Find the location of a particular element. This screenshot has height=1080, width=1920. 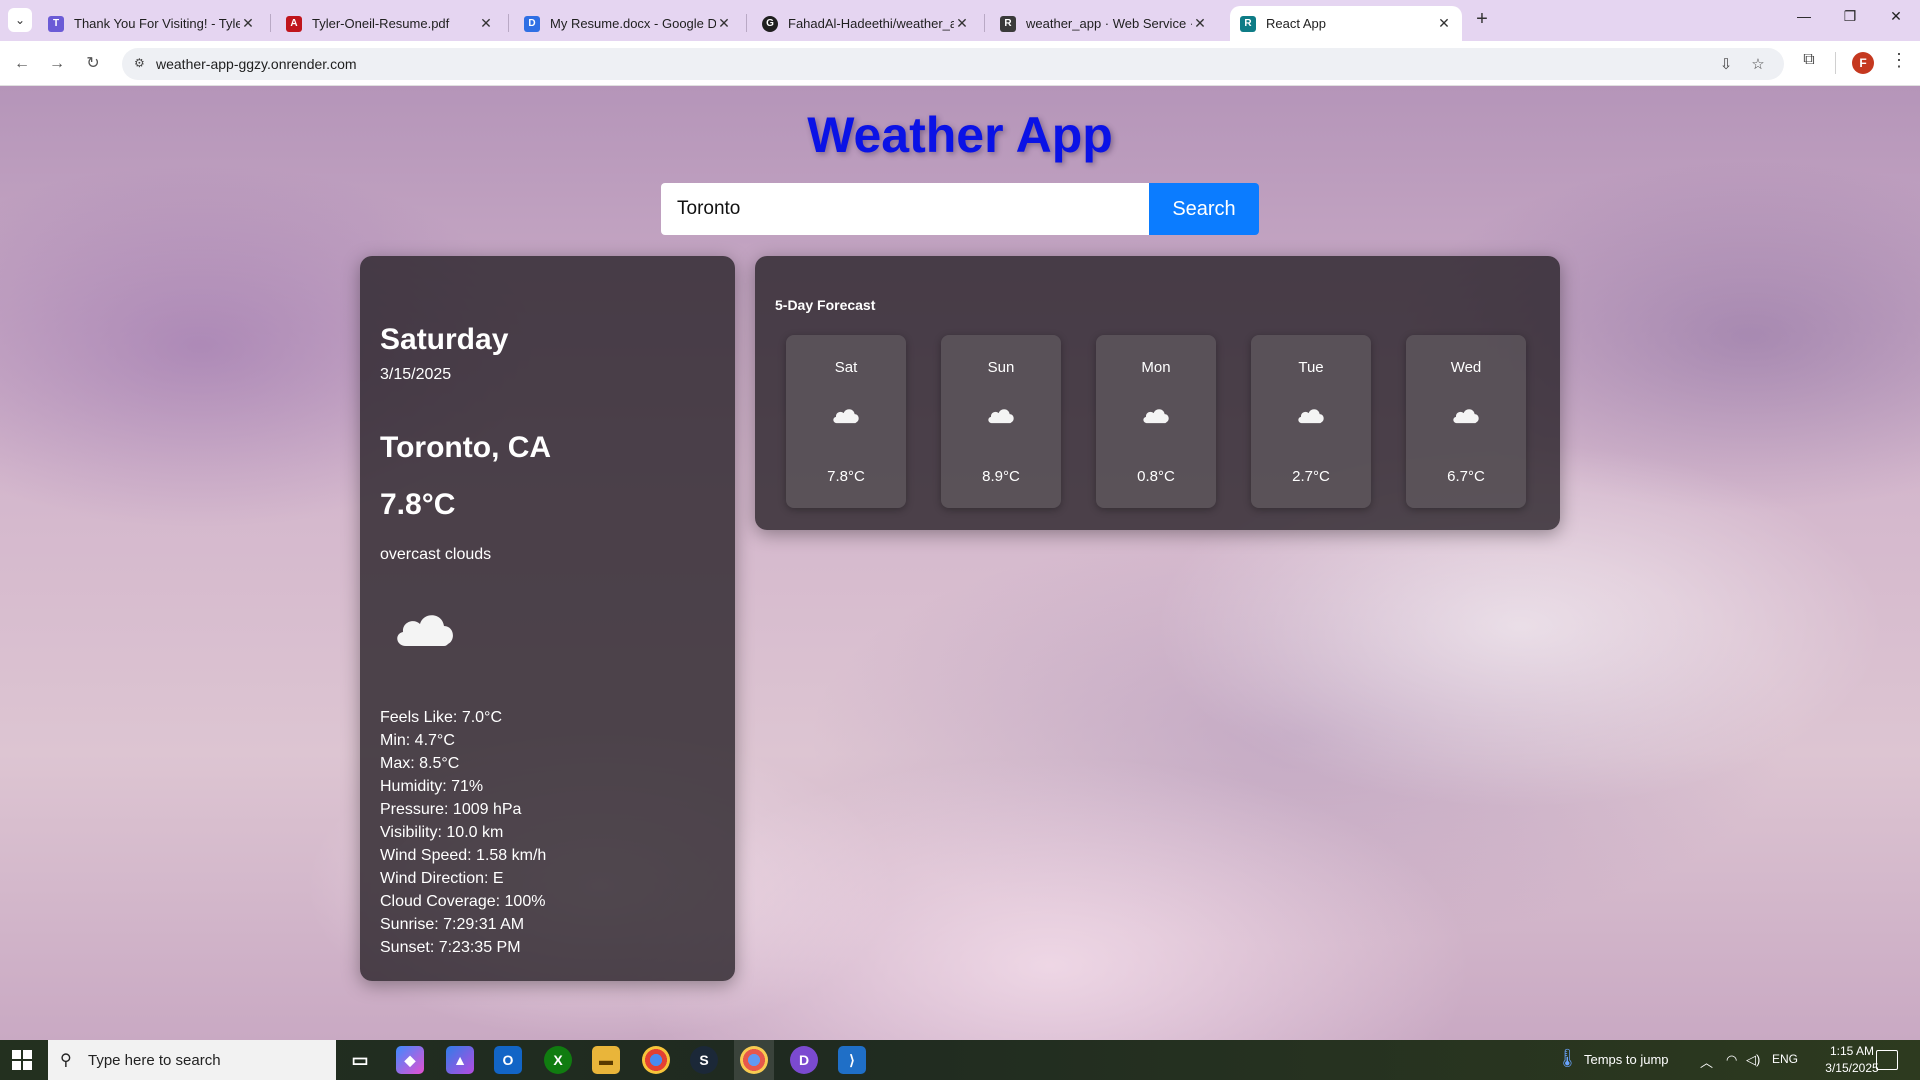

taskbar-search-placeholder: Type here to search is located at coordinates (154, 1060).